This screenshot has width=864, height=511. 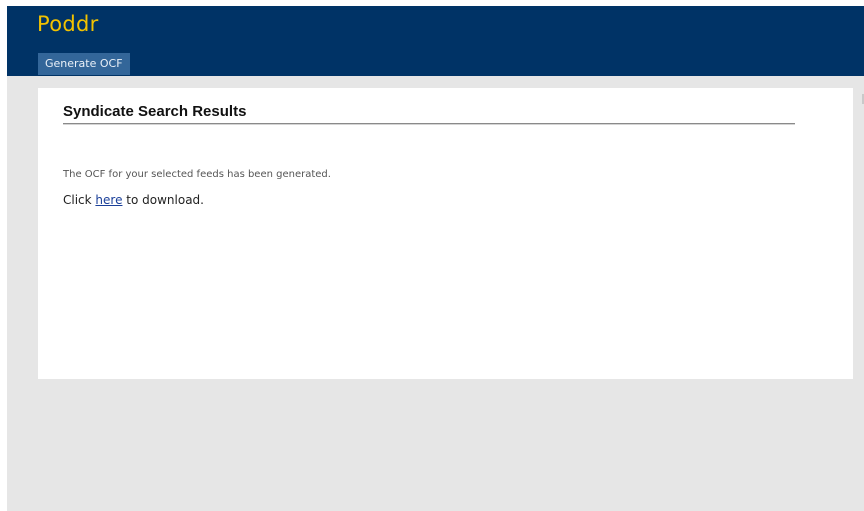 I want to click on download-line: Click here to download., so click(x=133, y=200).